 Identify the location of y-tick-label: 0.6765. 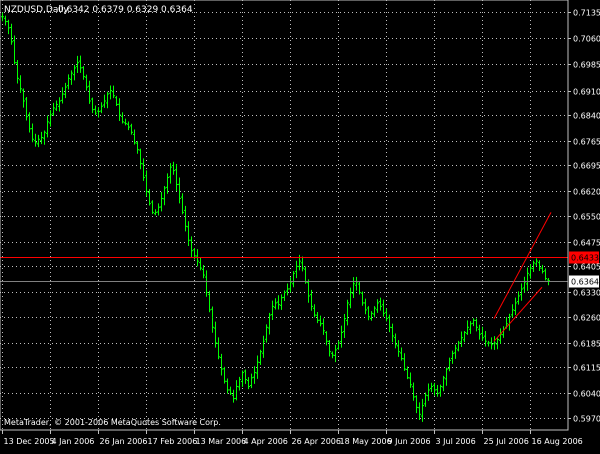
(586, 142).